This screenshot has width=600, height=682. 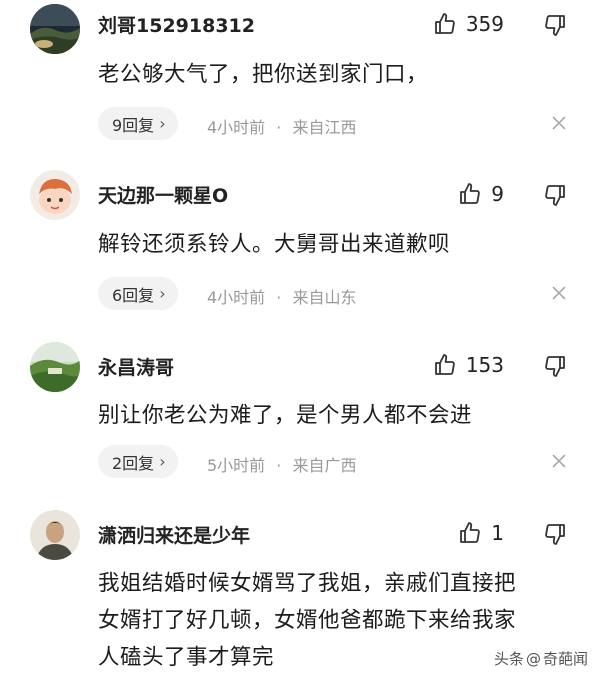 I want to click on reply-count-button: 2回复 ›, so click(x=138, y=461).